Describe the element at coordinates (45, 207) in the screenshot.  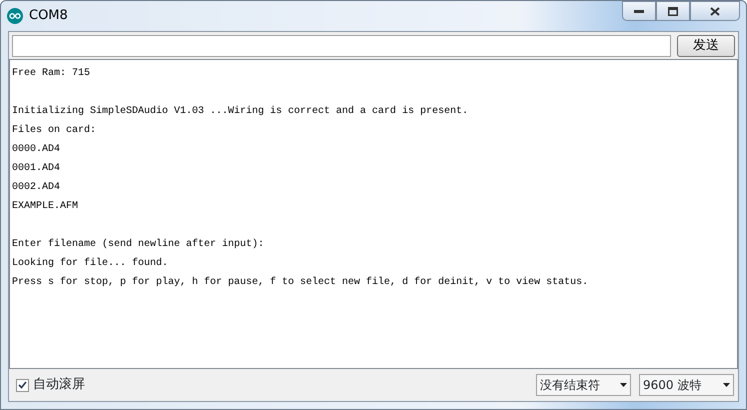
I see `output-line: EXAMPLE.AFM` at that location.